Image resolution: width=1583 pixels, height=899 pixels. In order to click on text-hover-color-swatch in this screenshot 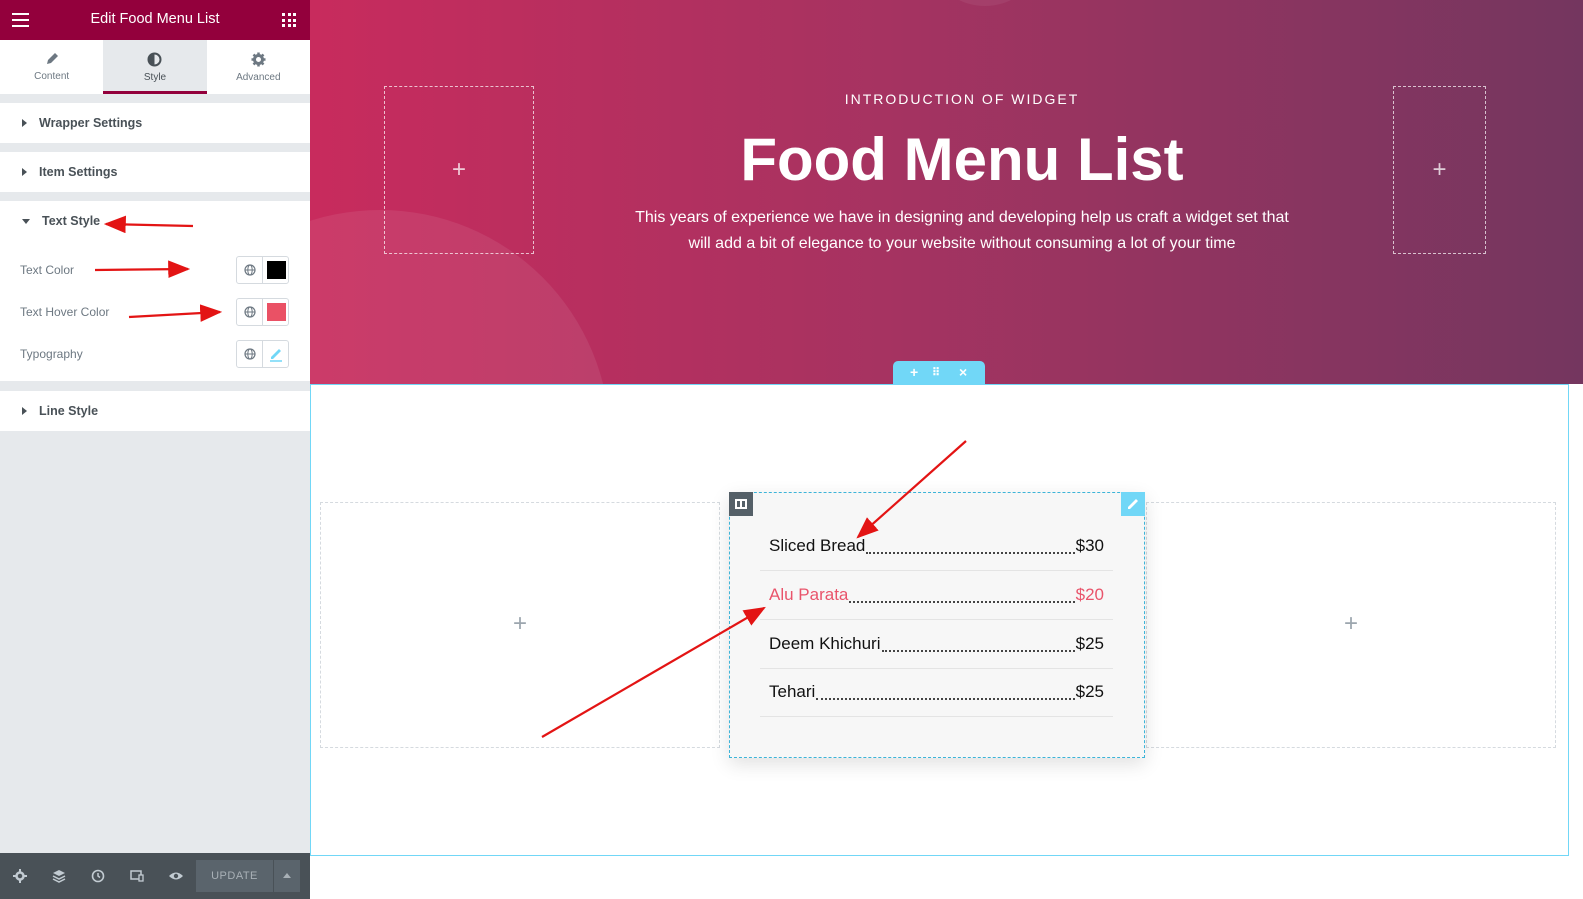, I will do `click(276, 312)`.